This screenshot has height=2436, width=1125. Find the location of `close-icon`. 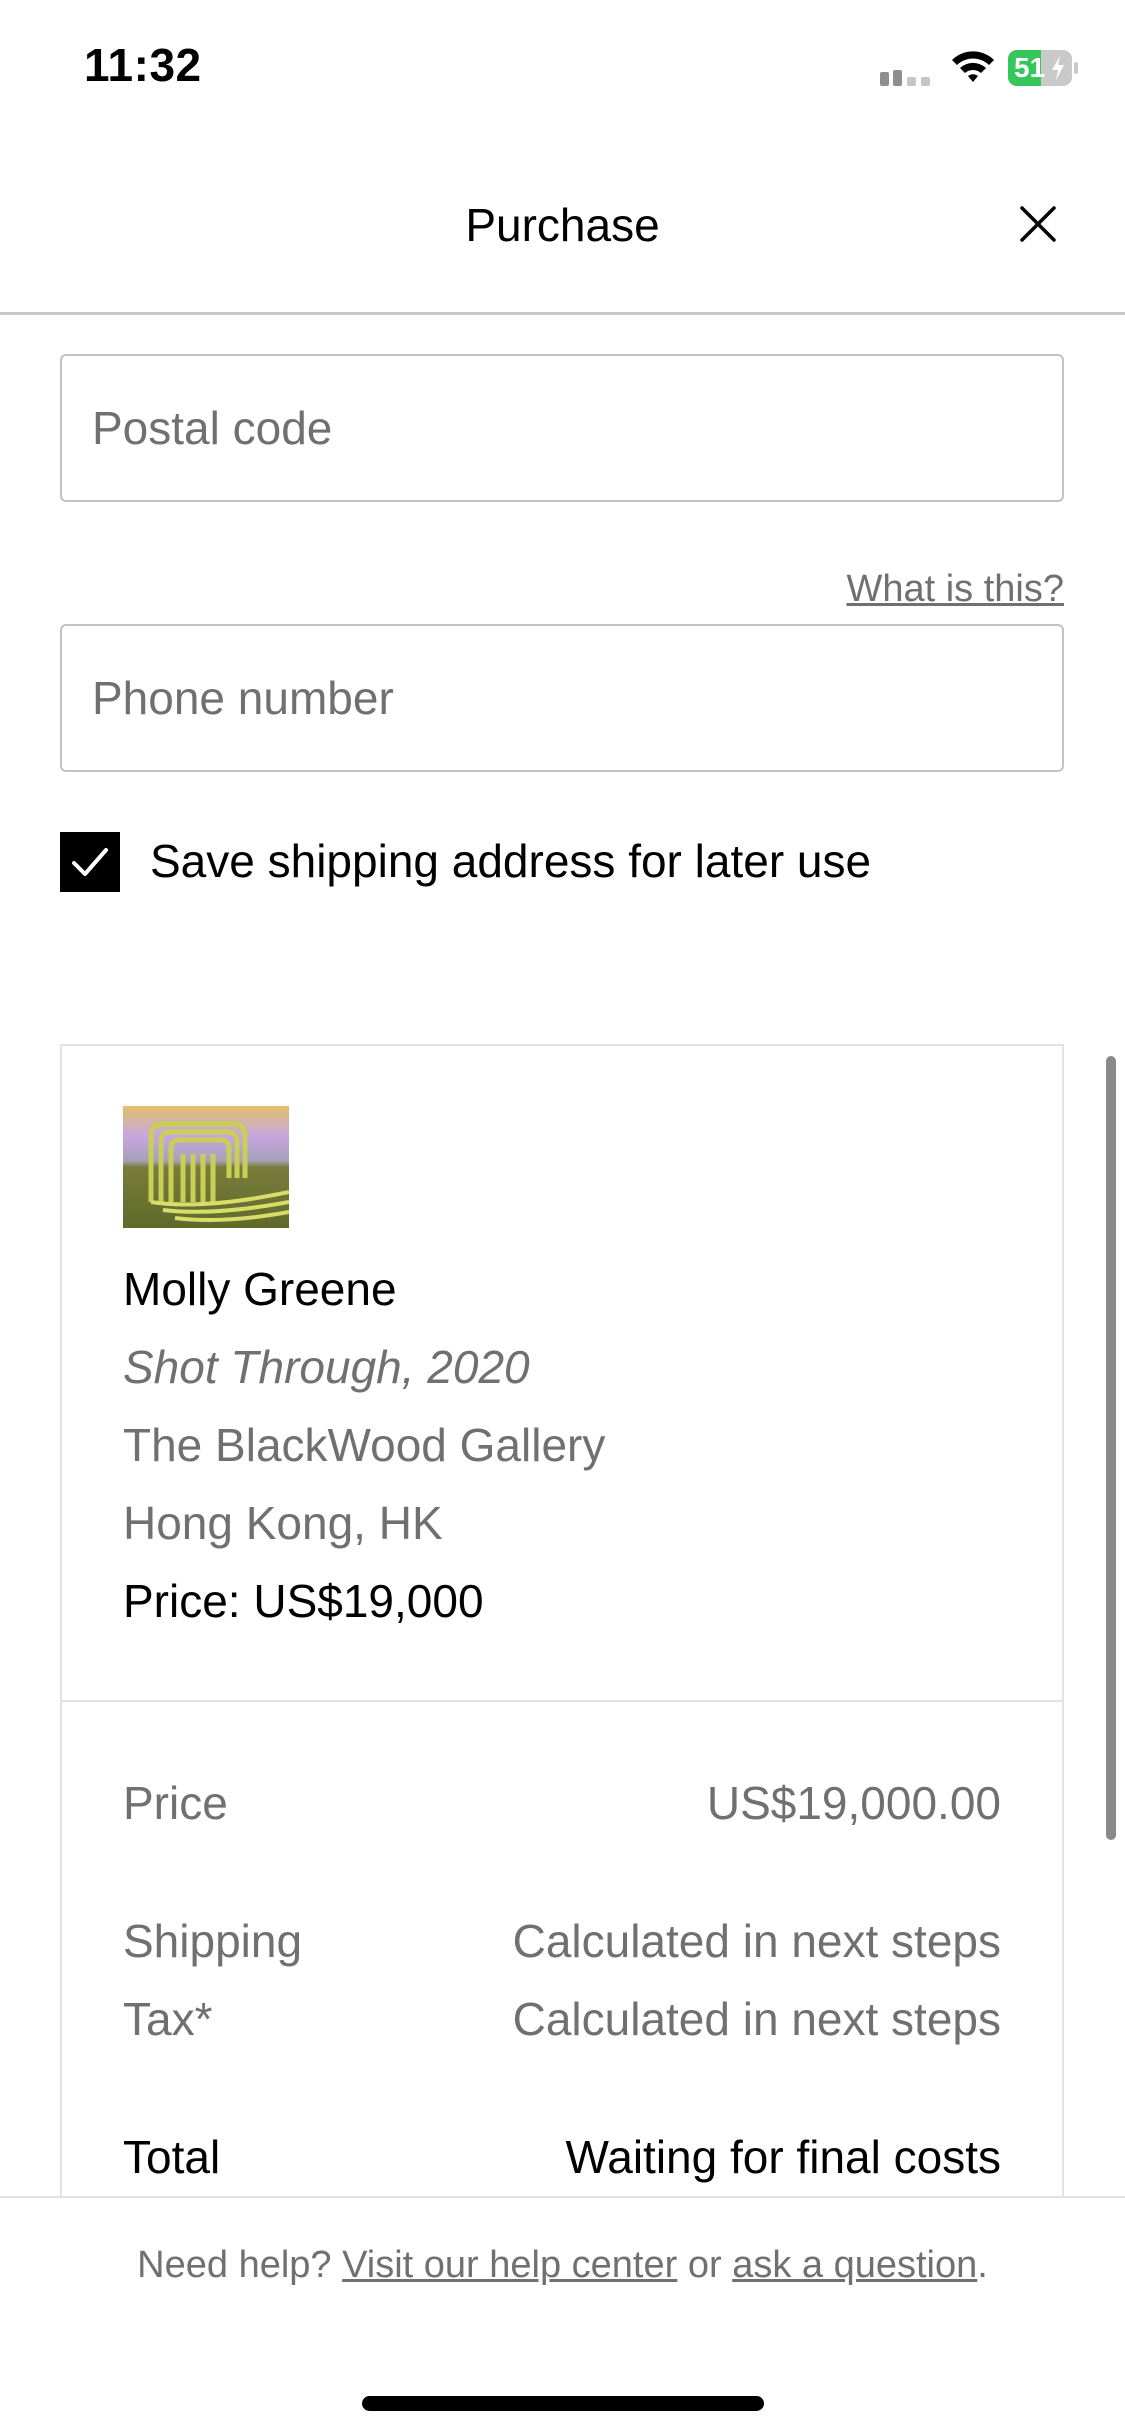

close-icon is located at coordinates (1038, 224).